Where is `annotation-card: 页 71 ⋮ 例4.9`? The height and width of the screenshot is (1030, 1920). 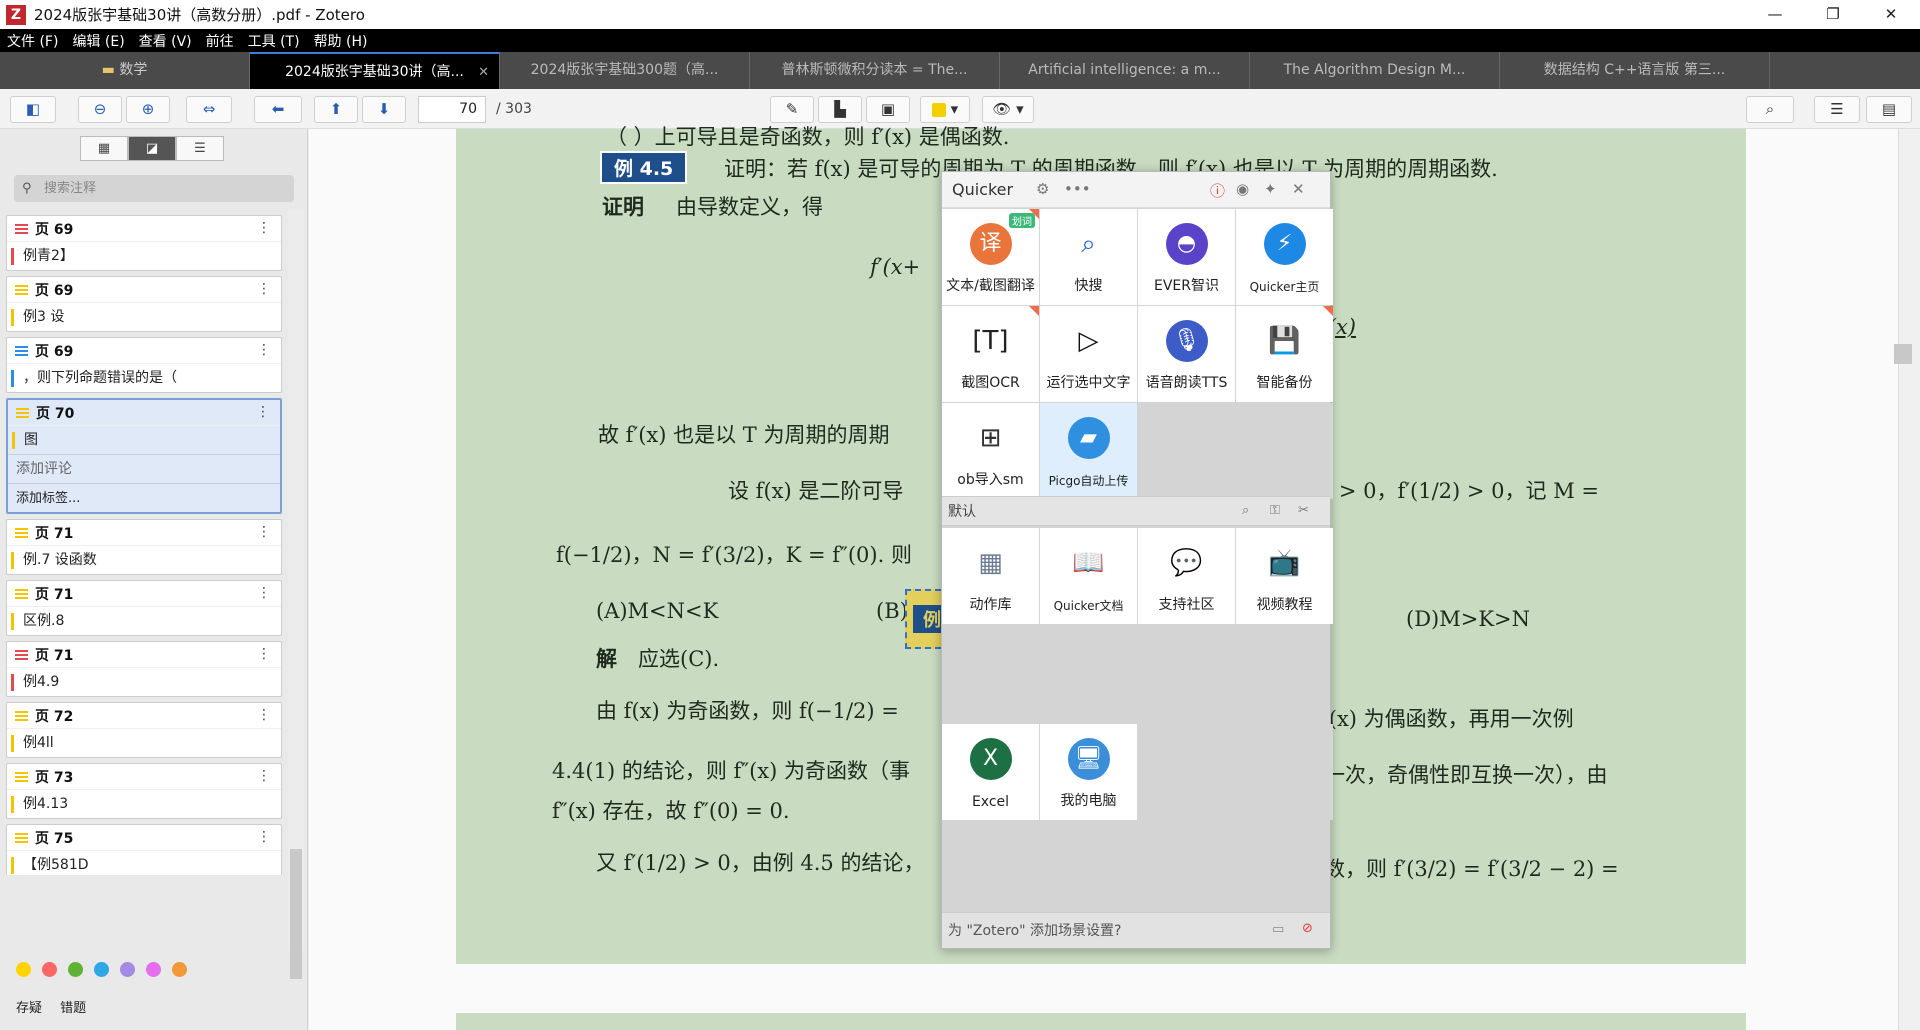
annotation-card: 页 71 ⋮ 例4.9 is located at coordinates (144, 669).